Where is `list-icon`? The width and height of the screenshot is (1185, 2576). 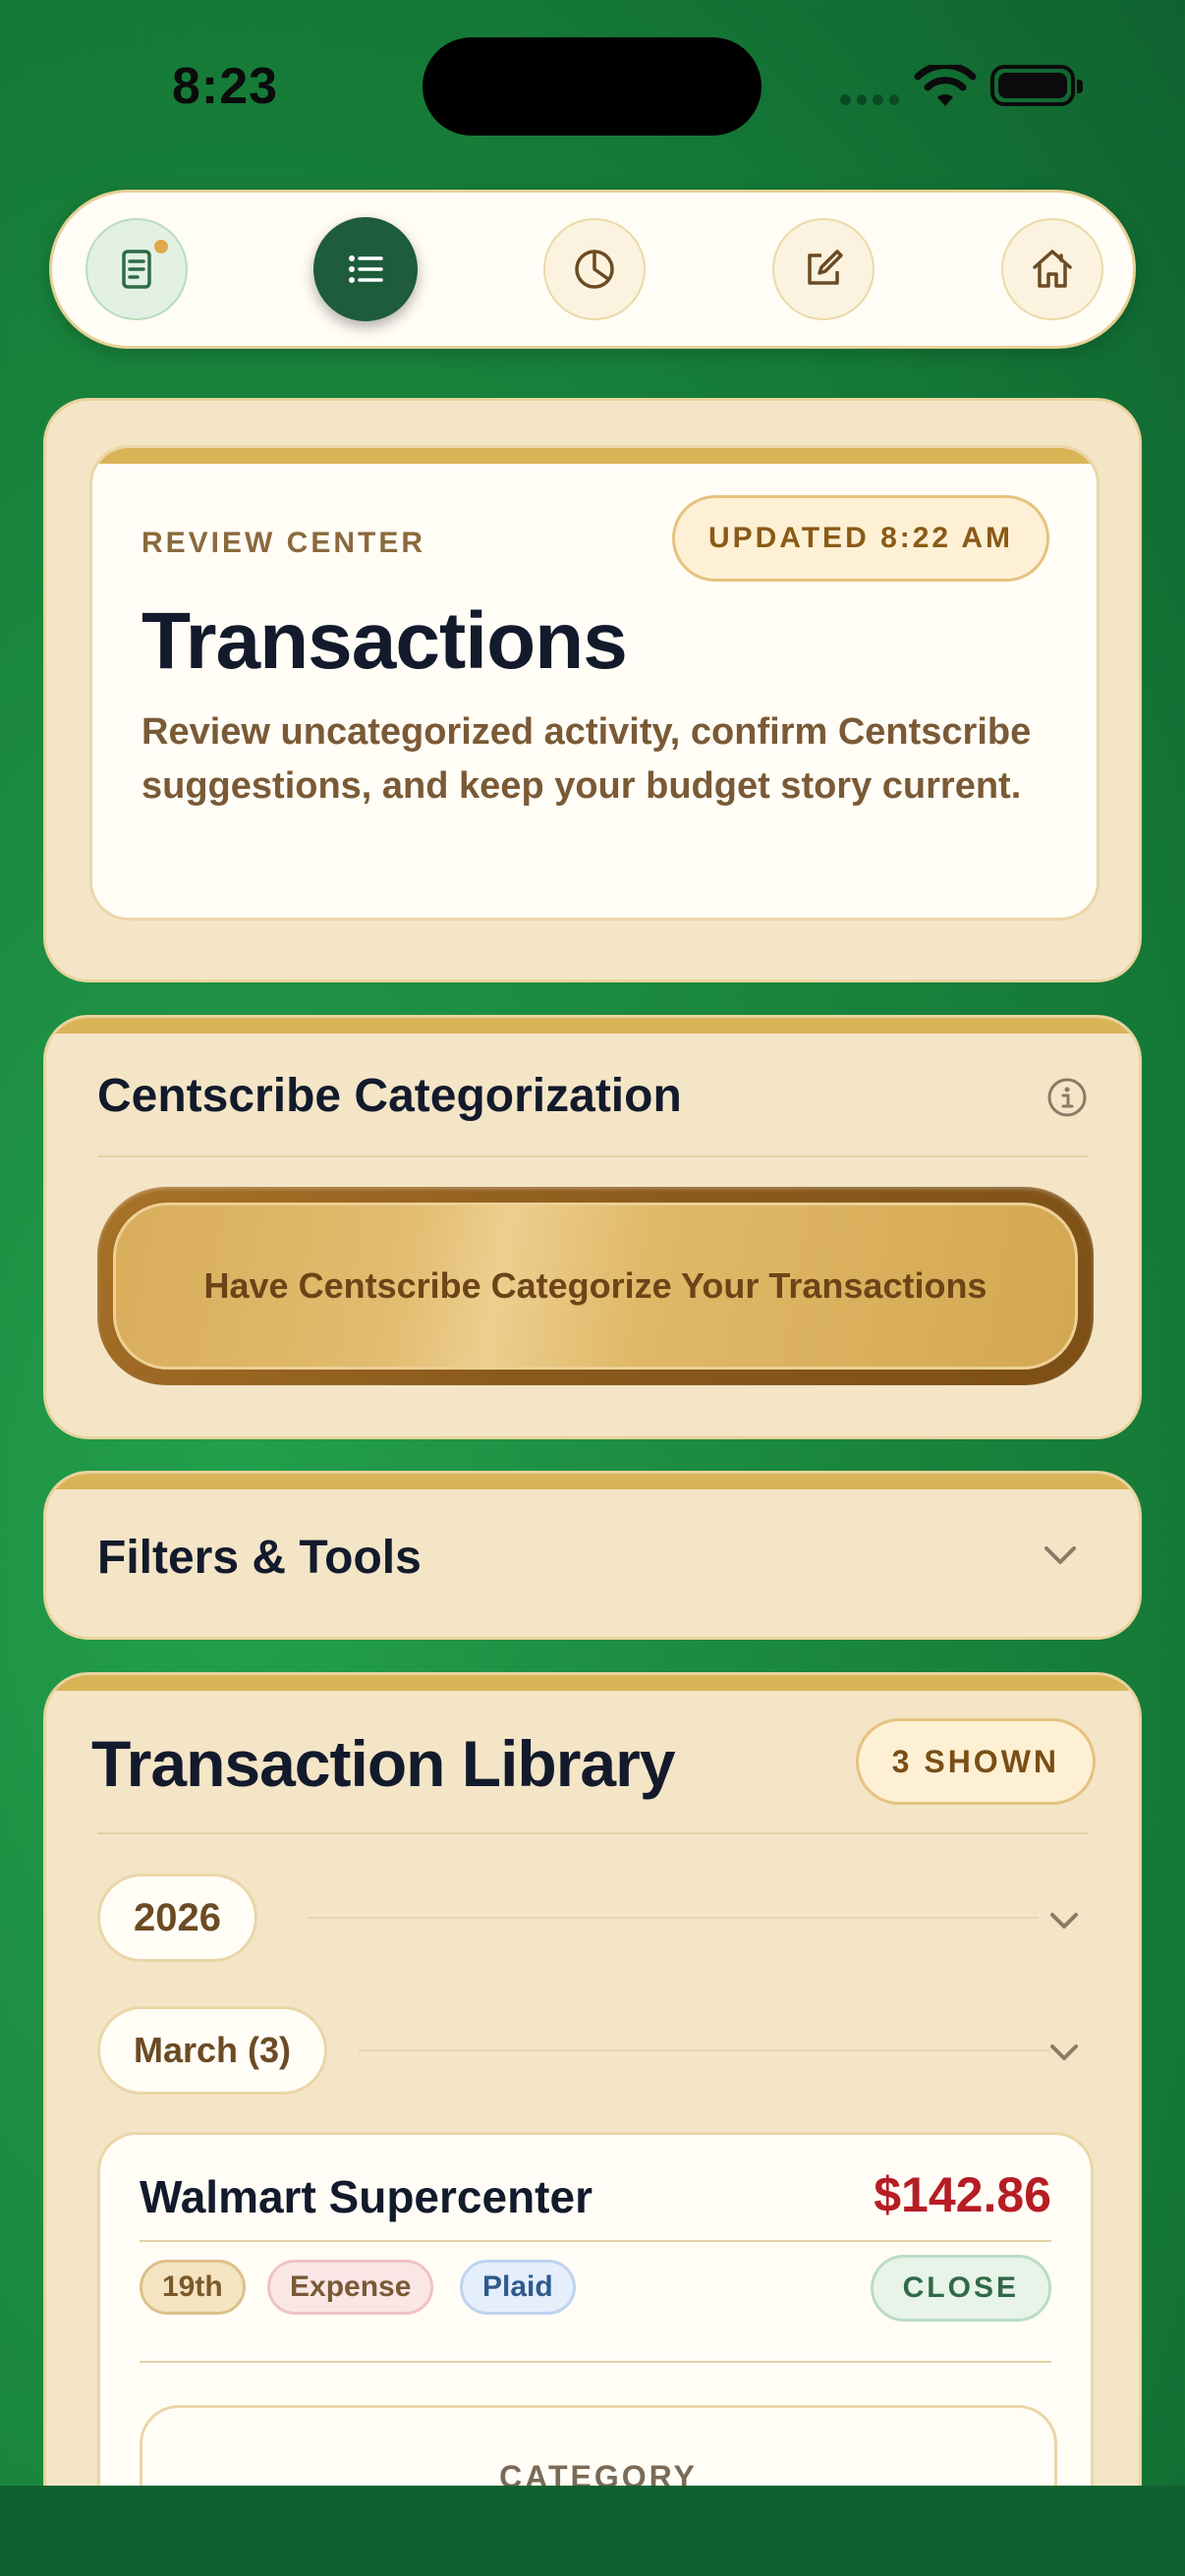
list-icon is located at coordinates (366, 269).